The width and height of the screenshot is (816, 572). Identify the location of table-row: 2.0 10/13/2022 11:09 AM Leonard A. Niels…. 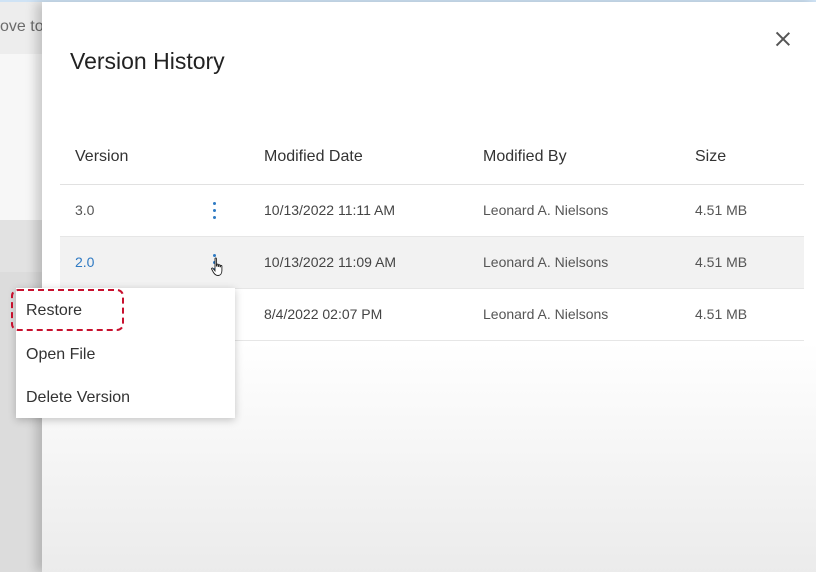
(432, 263).